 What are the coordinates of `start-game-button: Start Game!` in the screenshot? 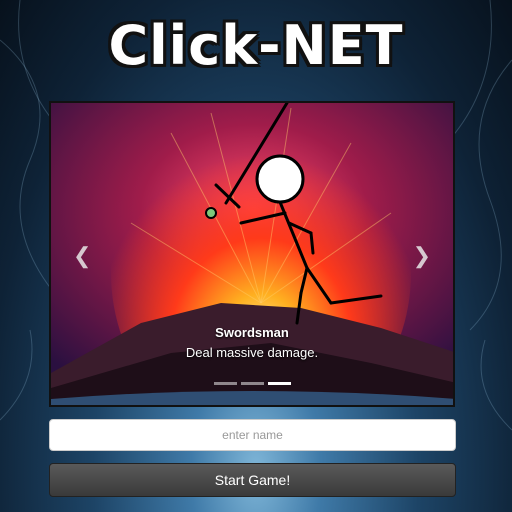 It's located at (252, 480).